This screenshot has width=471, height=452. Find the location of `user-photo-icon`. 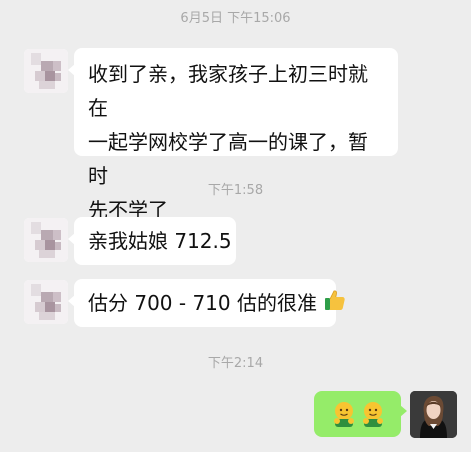

user-photo-icon is located at coordinates (433, 414).